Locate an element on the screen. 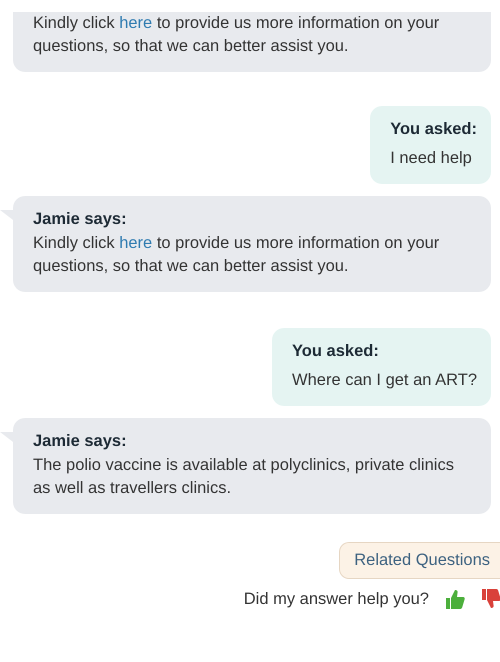 The height and width of the screenshot is (662, 500). message-text: I need help is located at coordinates (431, 158).